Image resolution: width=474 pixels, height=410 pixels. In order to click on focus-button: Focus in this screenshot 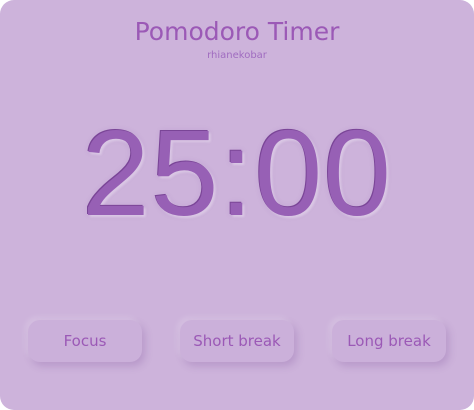, I will do `click(85, 341)`.